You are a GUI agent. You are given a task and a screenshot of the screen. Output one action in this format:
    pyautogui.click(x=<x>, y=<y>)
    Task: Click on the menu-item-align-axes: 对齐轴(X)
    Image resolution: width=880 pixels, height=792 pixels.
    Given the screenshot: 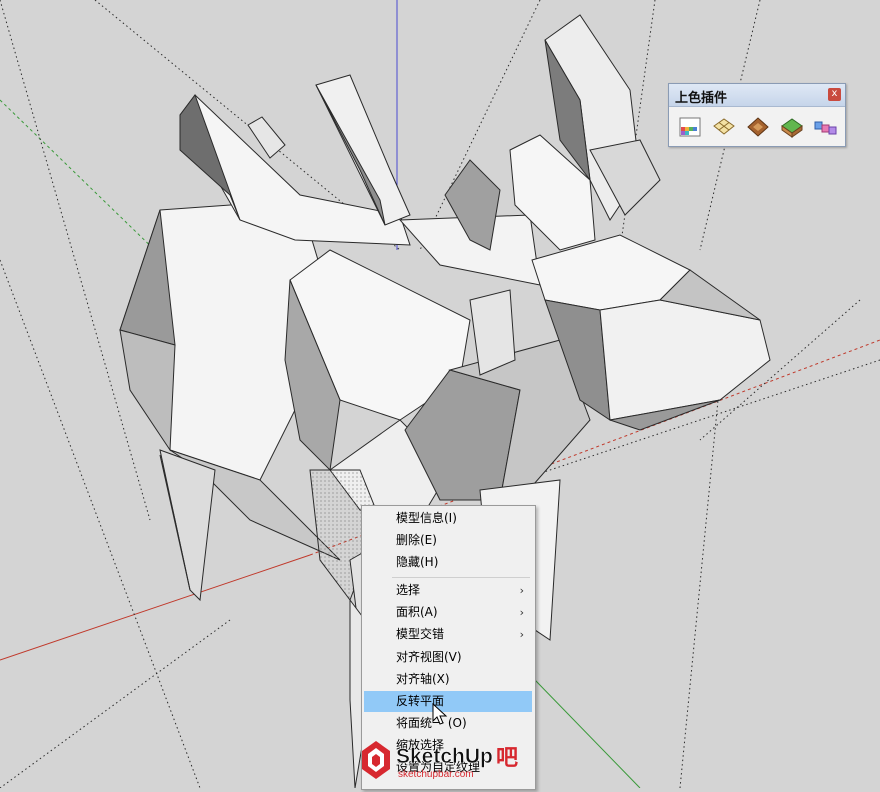 What is the action you would take?
    pyautogui.click(x=448, y=679)
    